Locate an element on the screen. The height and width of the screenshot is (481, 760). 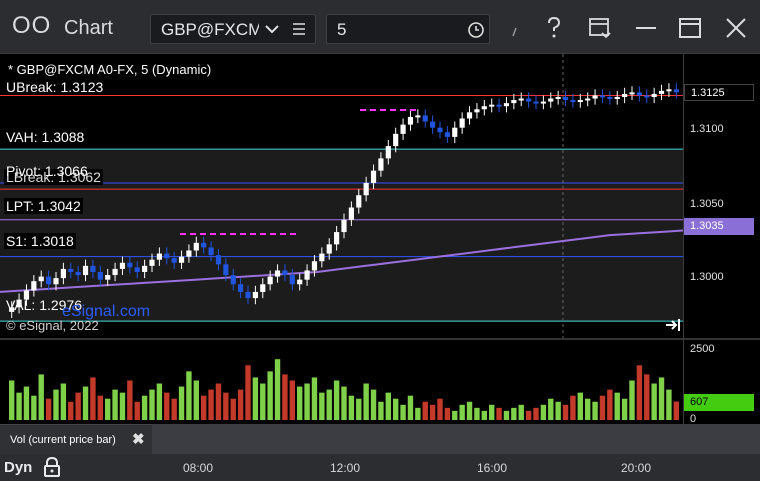
close-icon is located at coordinates (736, 28).